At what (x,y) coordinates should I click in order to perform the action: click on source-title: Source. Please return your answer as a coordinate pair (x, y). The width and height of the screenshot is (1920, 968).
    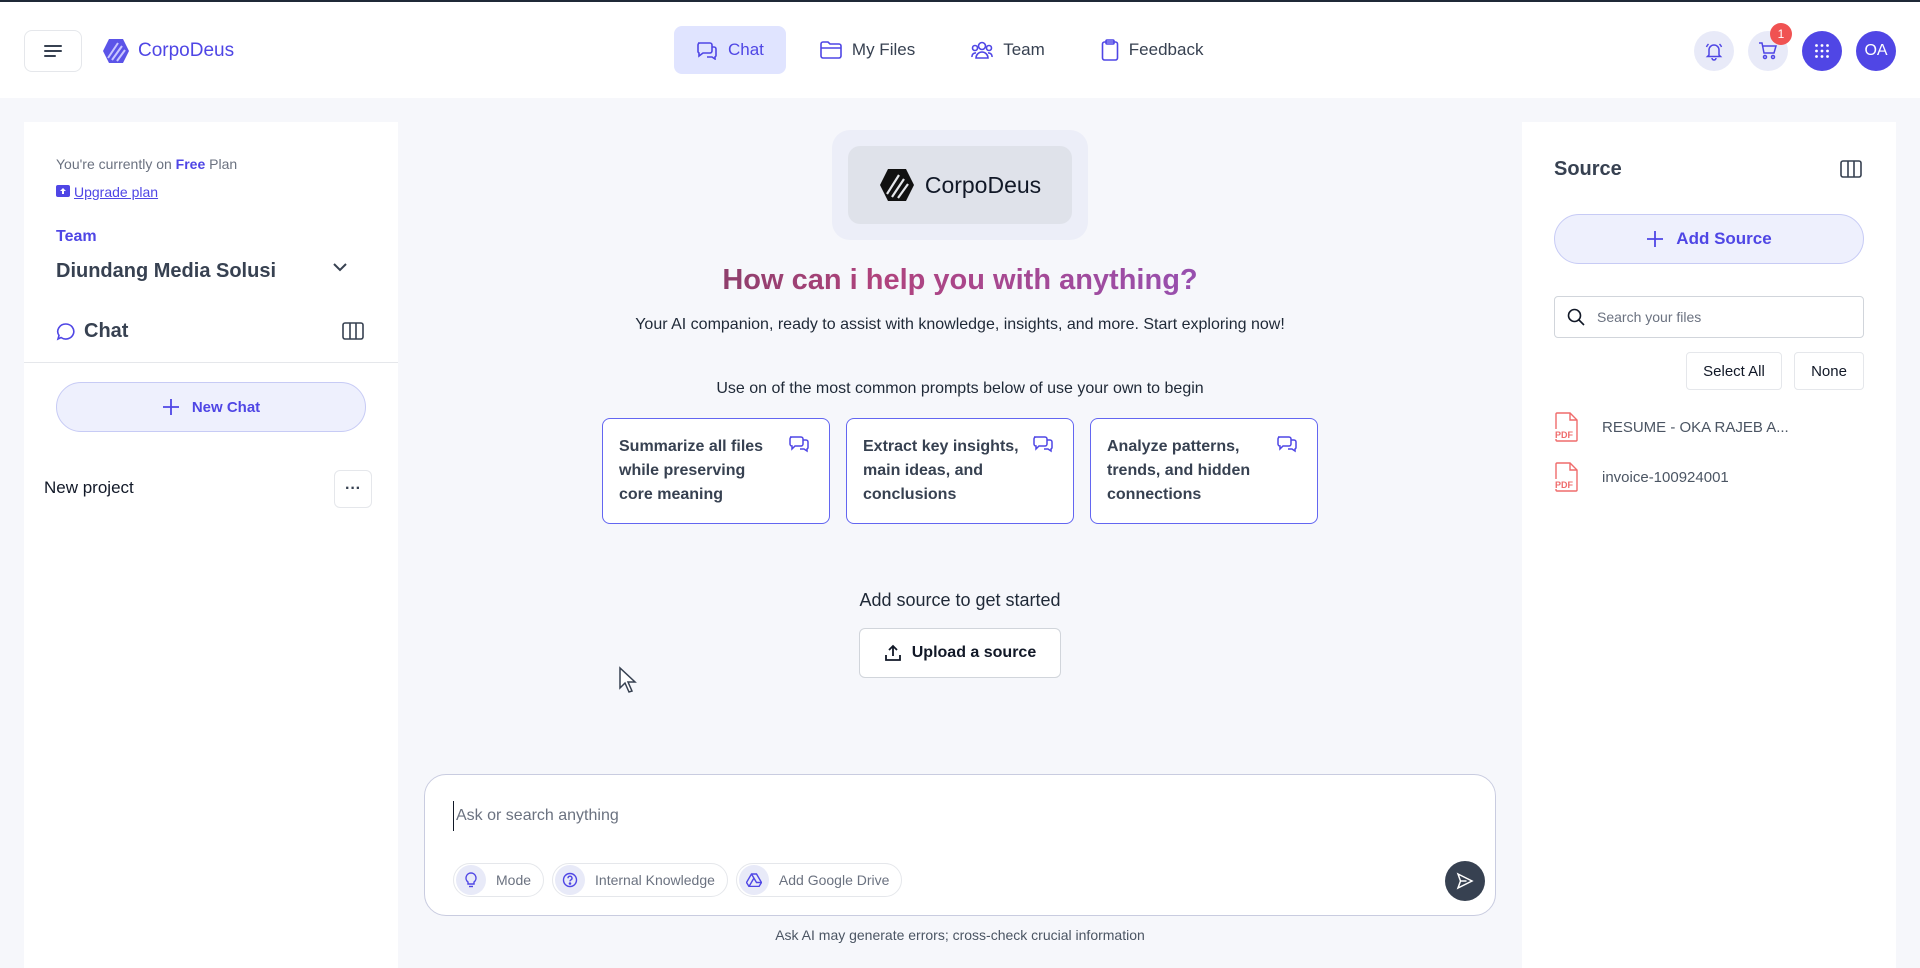
    Looking at the image, I should click on (1588, 169).